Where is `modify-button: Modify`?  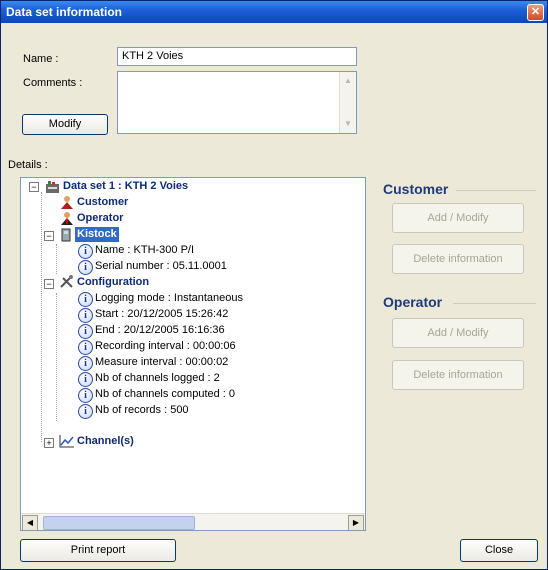
modify-button: Modify is located at coordinates (65, 124).